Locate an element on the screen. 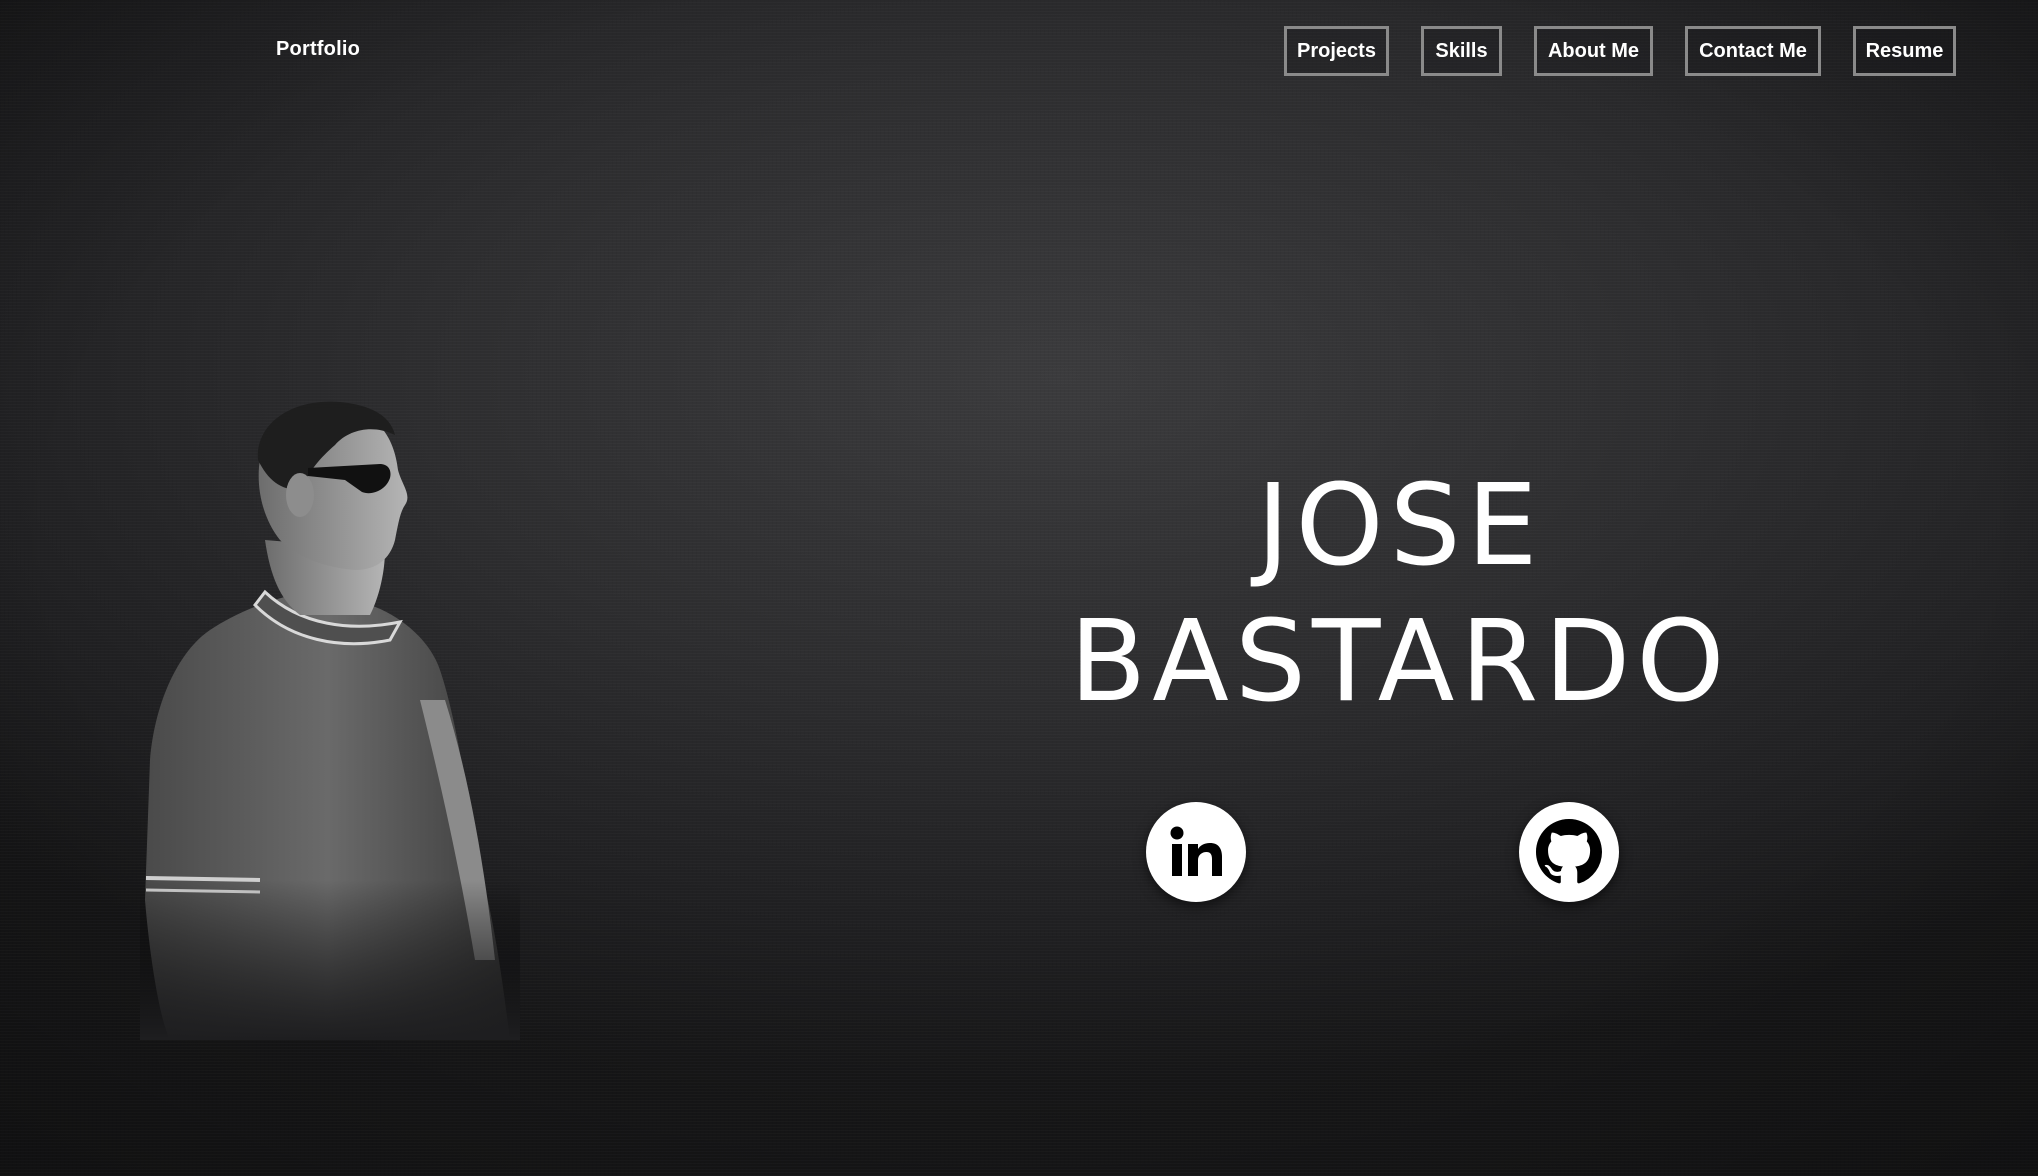  nav-contact-button: Contact Me is located at coordinates (1753, 51).